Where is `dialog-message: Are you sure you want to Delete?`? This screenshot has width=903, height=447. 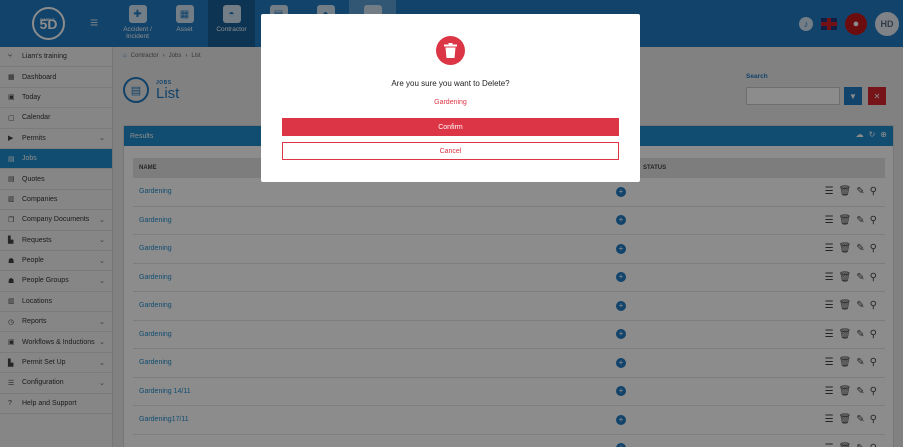
dialog-message: Are you sure you want to Delete? is located at coordinates (450, 83).